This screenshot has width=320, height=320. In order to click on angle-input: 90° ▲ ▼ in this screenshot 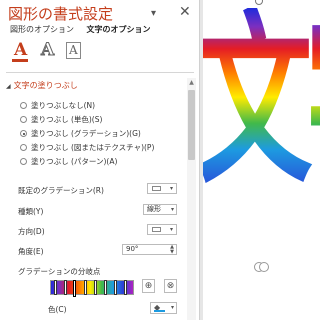, I will do `click(149, 249)`.